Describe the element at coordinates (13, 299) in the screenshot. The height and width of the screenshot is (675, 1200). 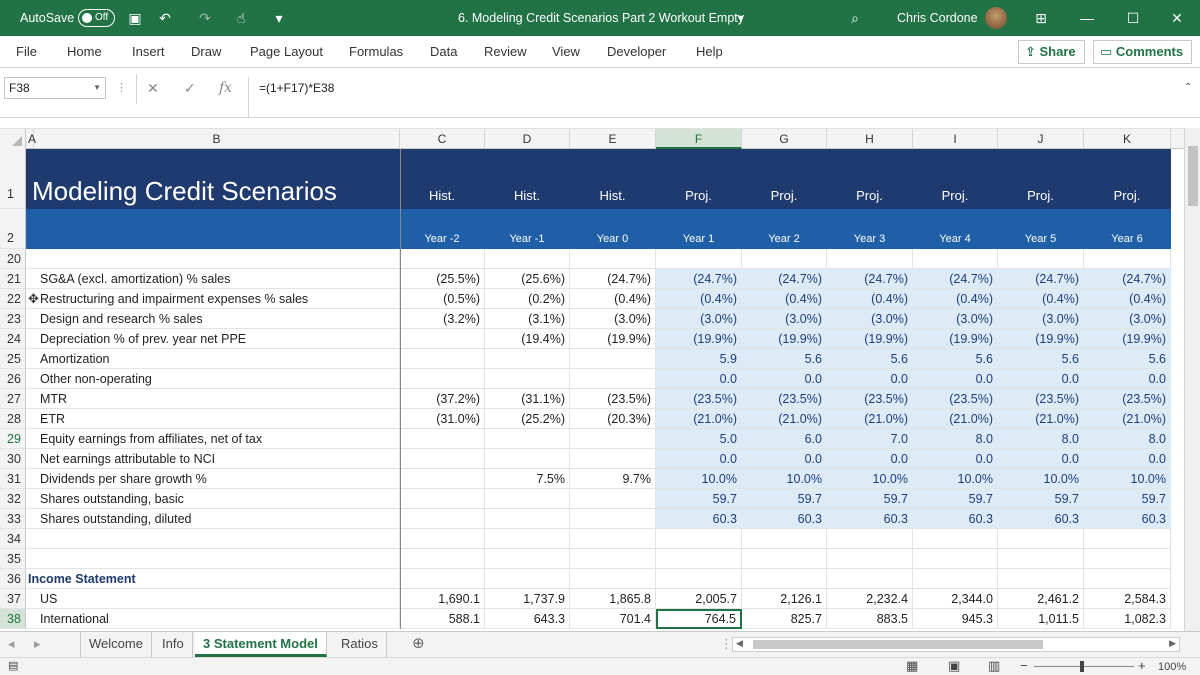
I see `row-header: 22` at that location.